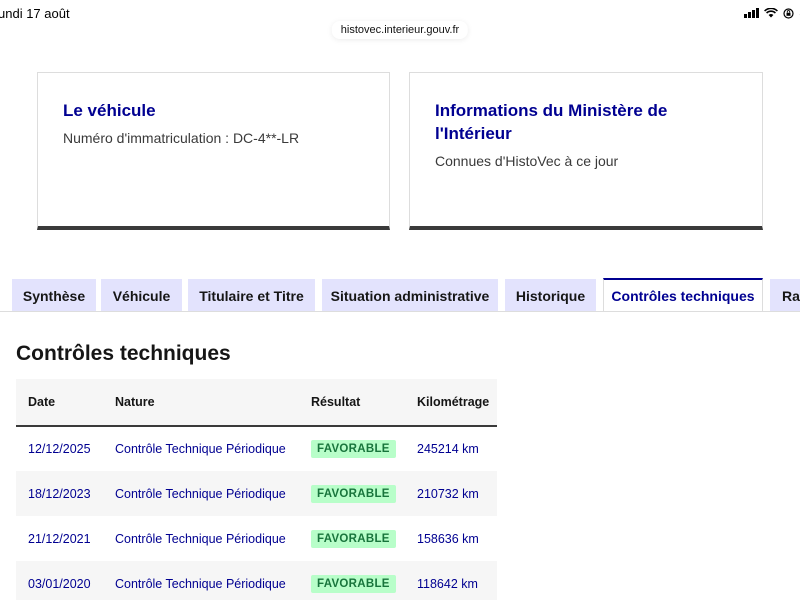 The image size is (800, 600). What do you see at coordinates (59, 580) in the screenshot?
I see `cell-date: 03/01/2020` at bounding box center [59, 580].